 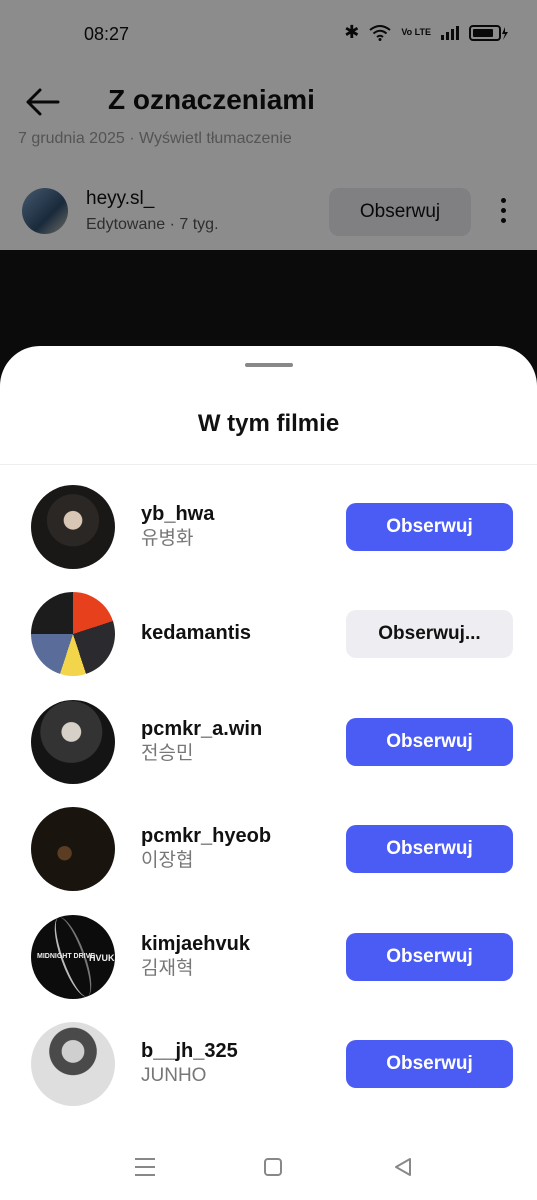 I want to click on sheet-divider, so click(x=268, y=464).